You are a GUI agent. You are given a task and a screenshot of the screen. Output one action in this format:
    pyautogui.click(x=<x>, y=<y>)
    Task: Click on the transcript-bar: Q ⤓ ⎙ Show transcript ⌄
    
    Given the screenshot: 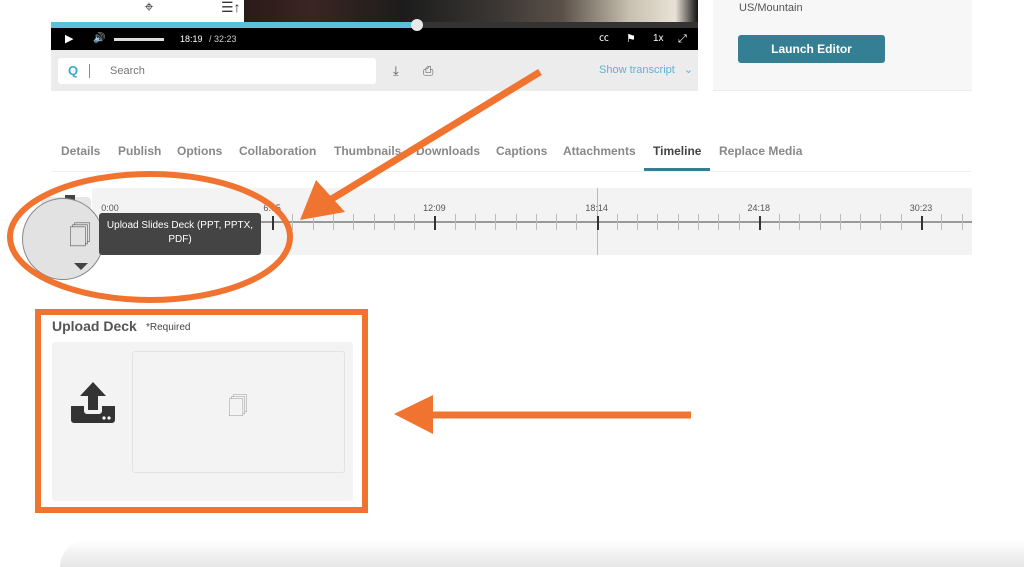 What is the action you would take?
    pyautogui.click(x=374, y=70)
    